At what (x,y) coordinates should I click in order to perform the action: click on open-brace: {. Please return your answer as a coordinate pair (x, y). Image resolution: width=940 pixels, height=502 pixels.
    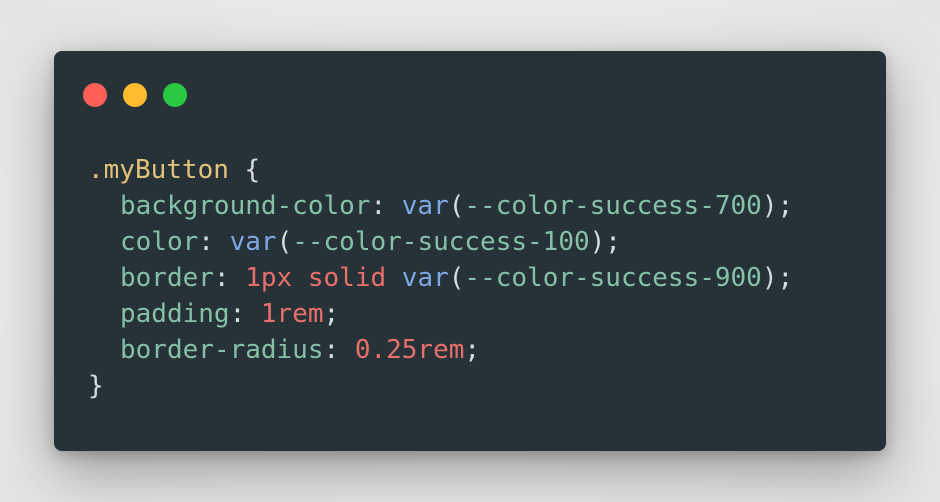
    Looking at the image, I should click on (252, 170).